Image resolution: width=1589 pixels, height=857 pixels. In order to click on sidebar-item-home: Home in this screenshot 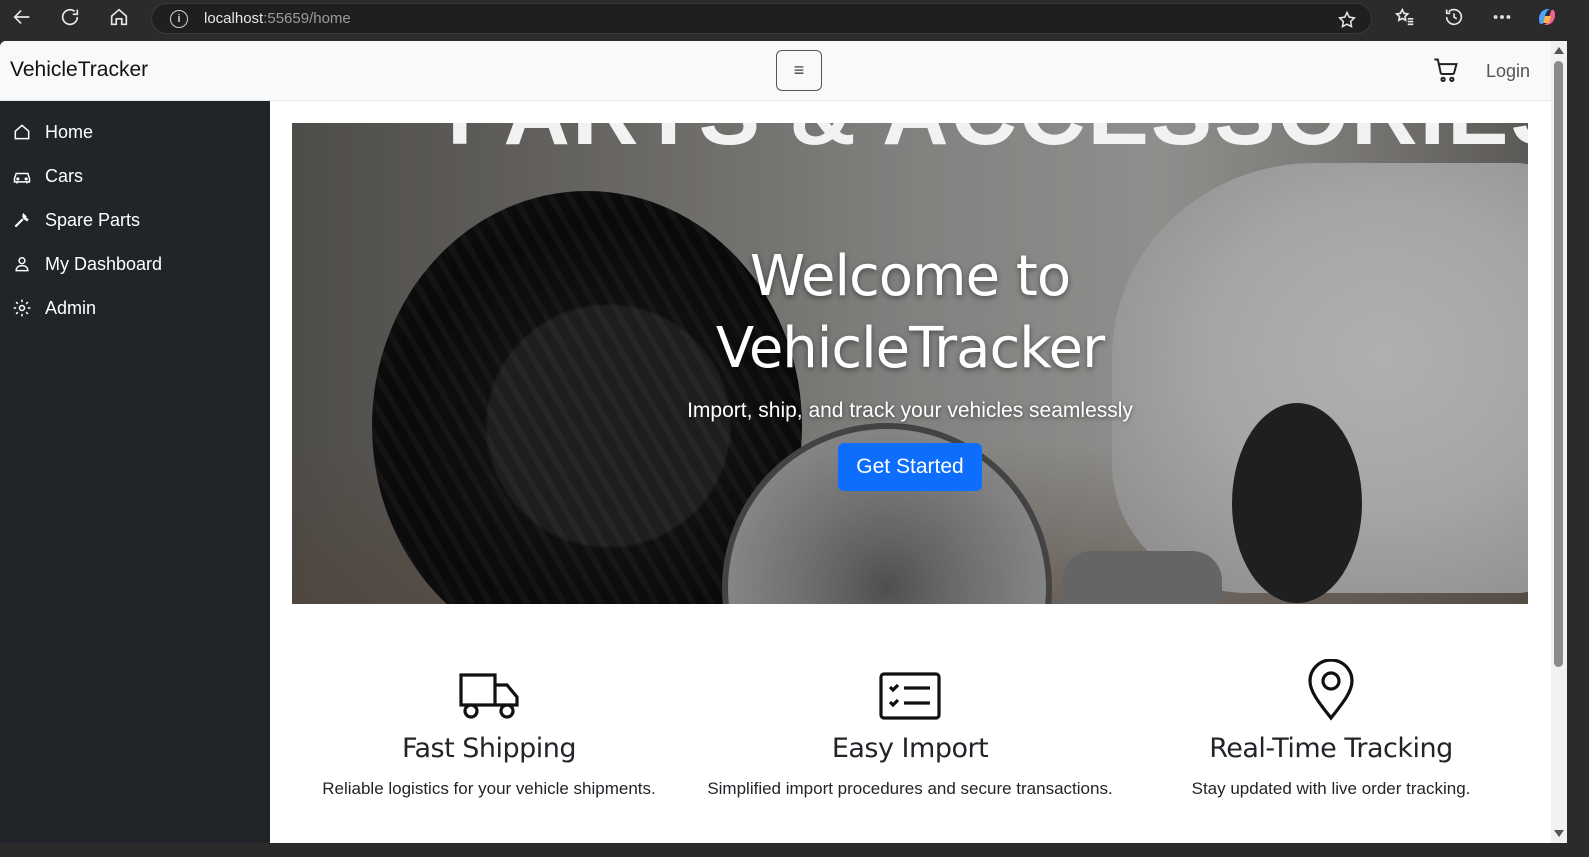, I will do `click(52, 132)`.